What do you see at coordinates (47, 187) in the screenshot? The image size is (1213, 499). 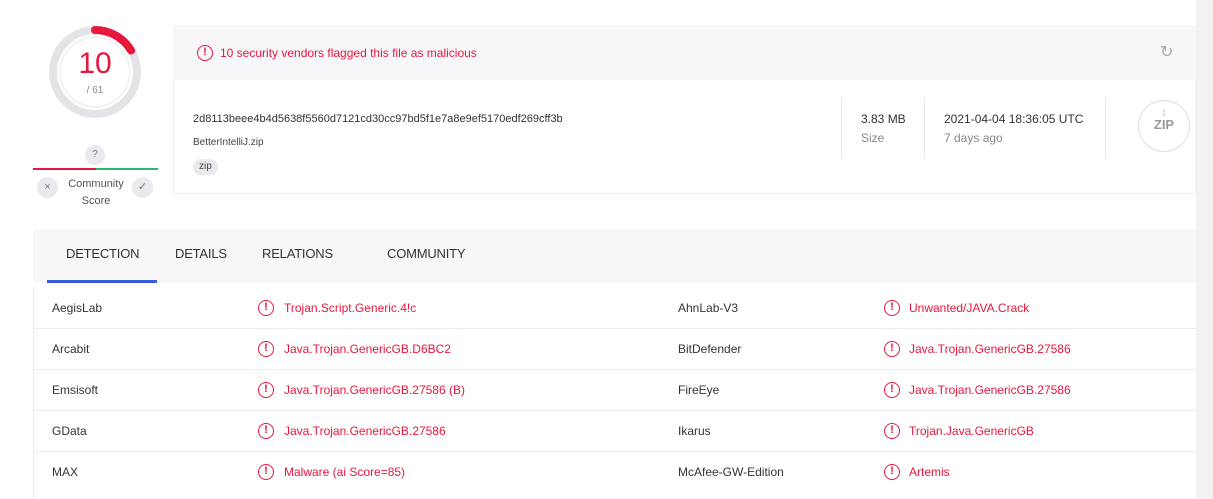 I see `vote-malicious-button: ×` at bounding box center [47, 187].